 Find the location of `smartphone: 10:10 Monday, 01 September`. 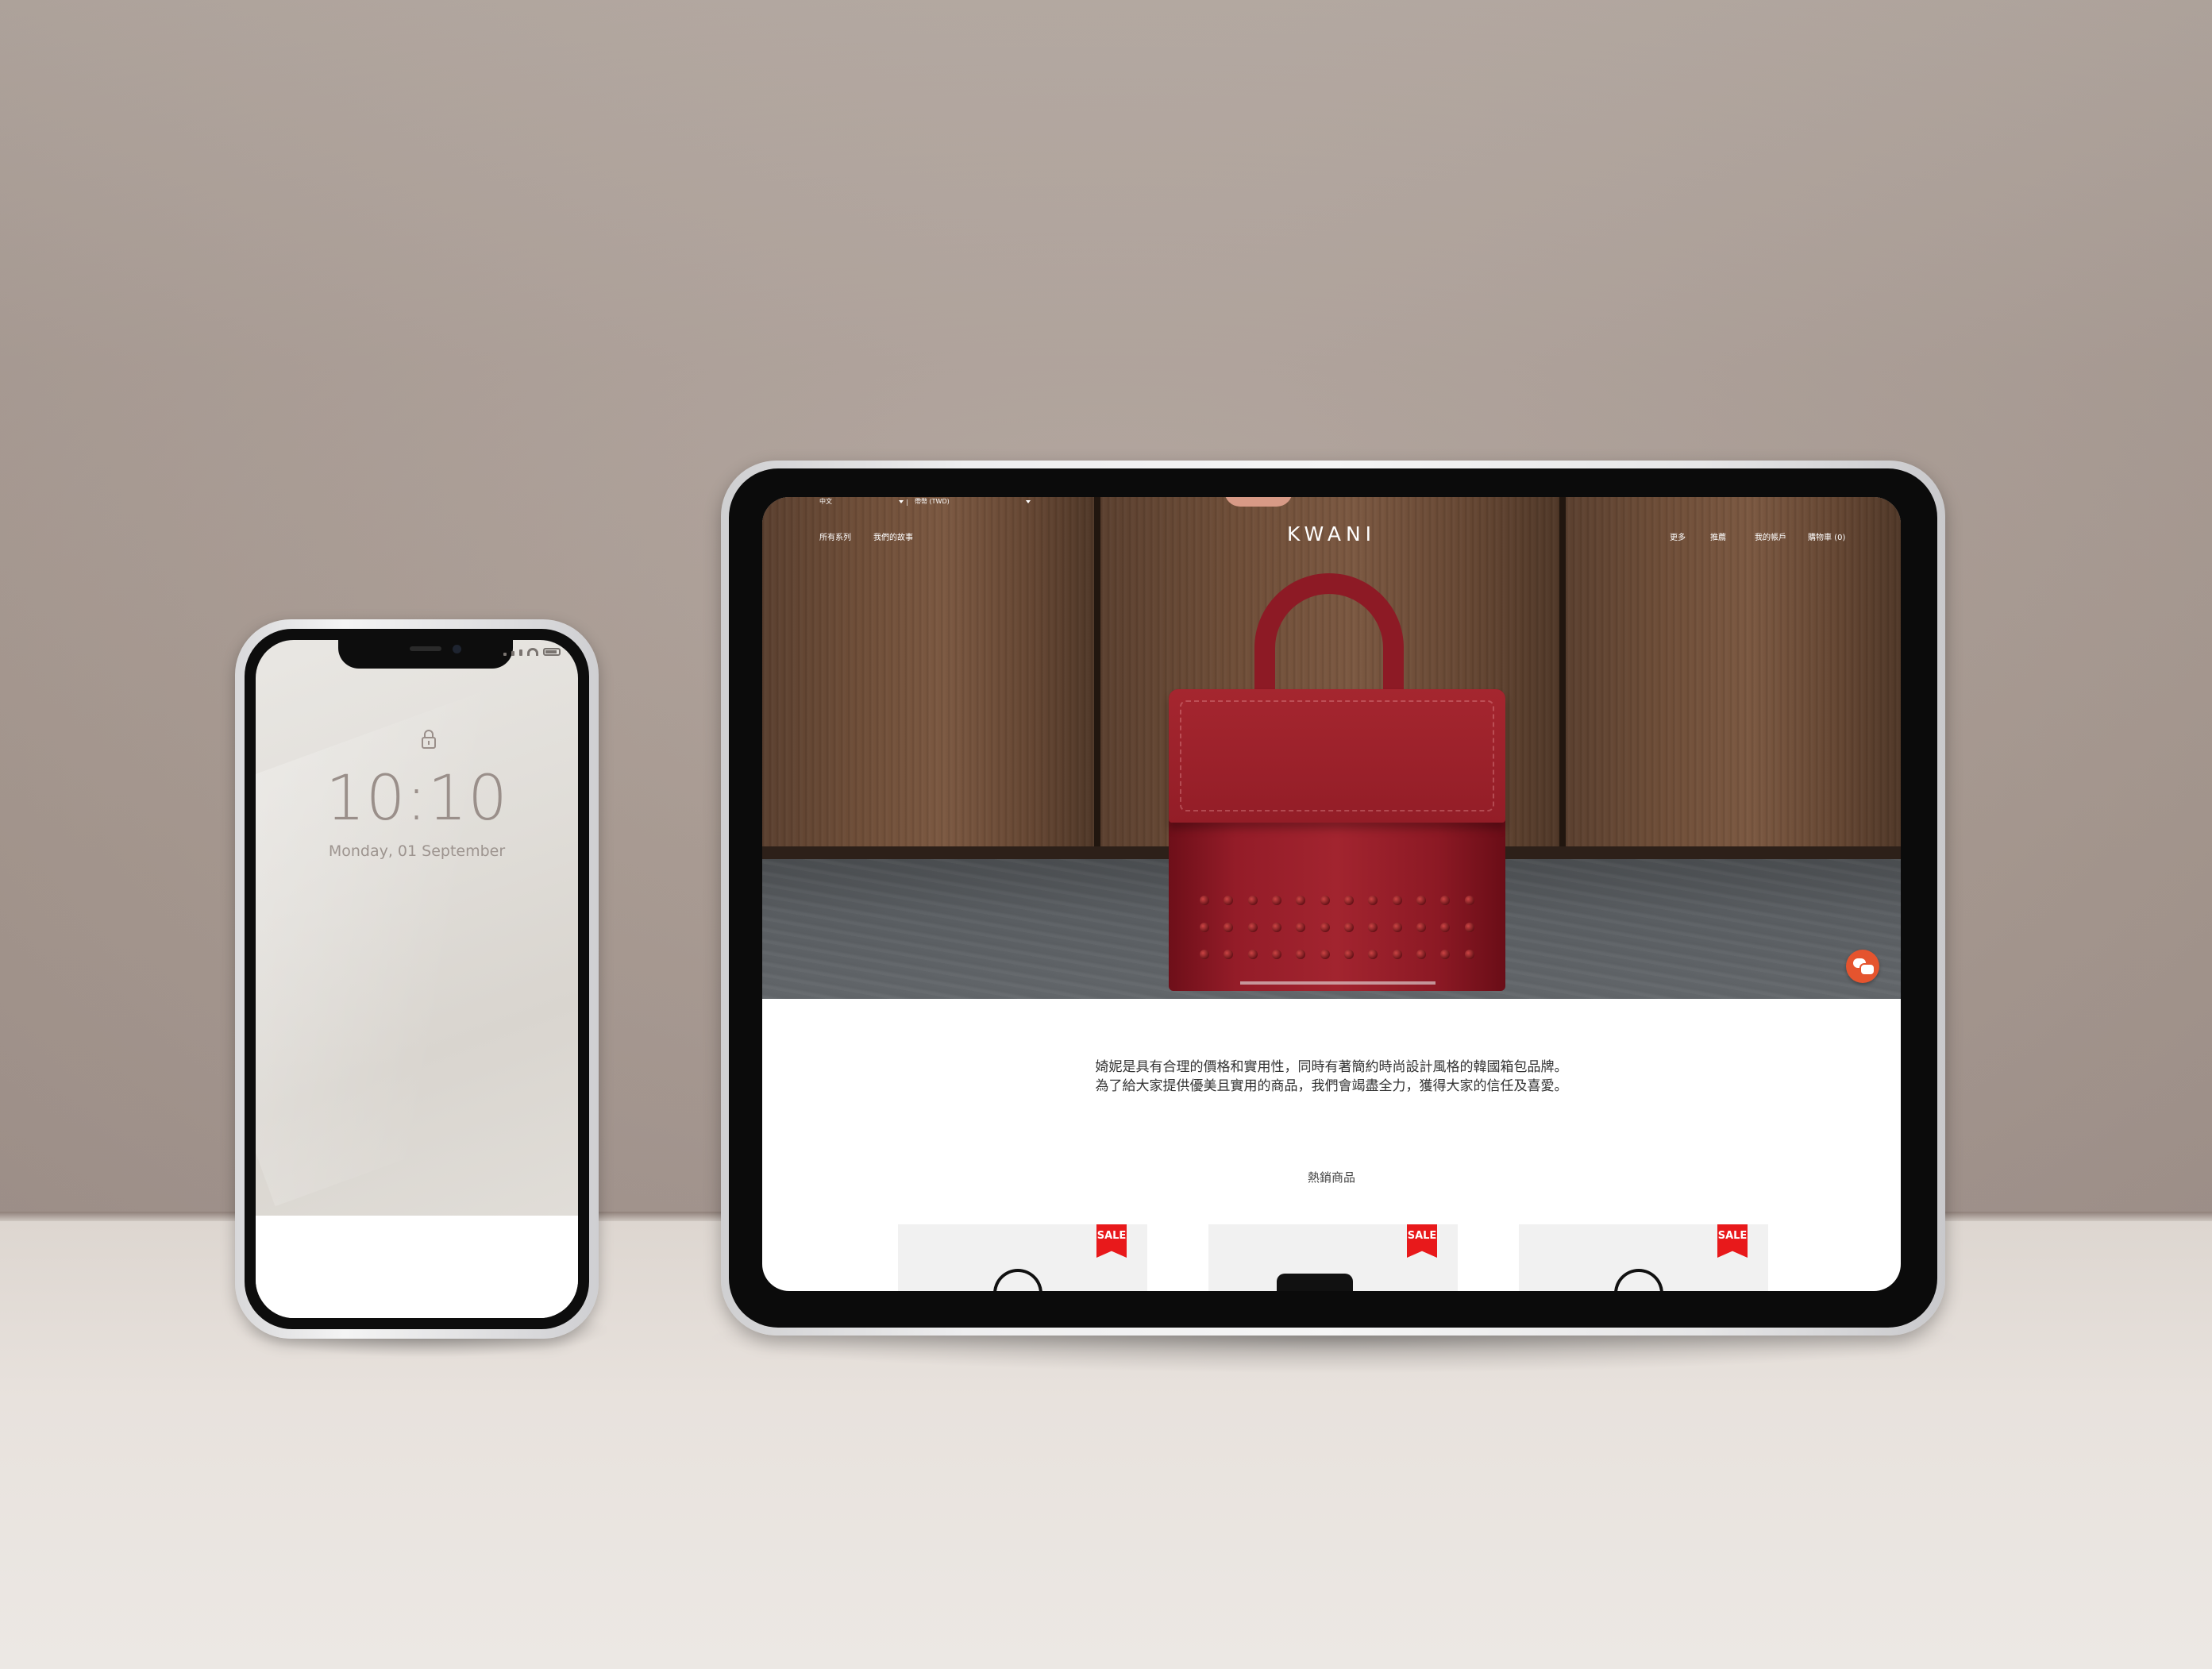

smartphone: 10:10 Monday, 01 September is located at coordinates (417, 979).